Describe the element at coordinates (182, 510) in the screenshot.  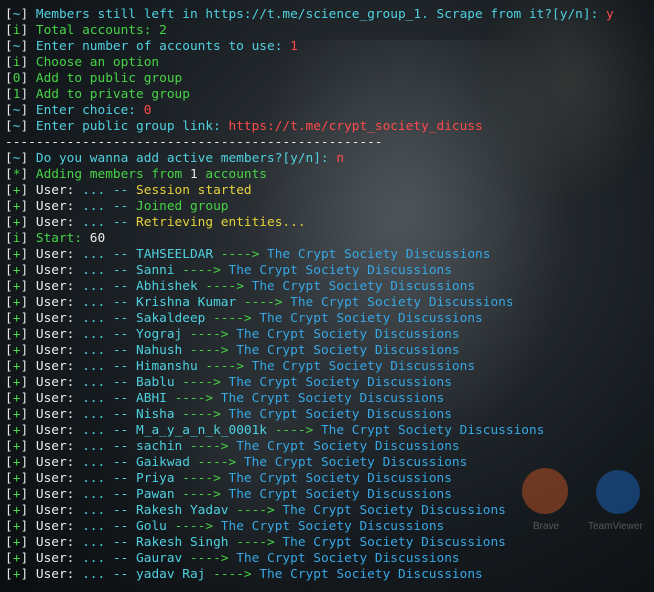
I see `line-text: Rakesh Yadav` at that location.